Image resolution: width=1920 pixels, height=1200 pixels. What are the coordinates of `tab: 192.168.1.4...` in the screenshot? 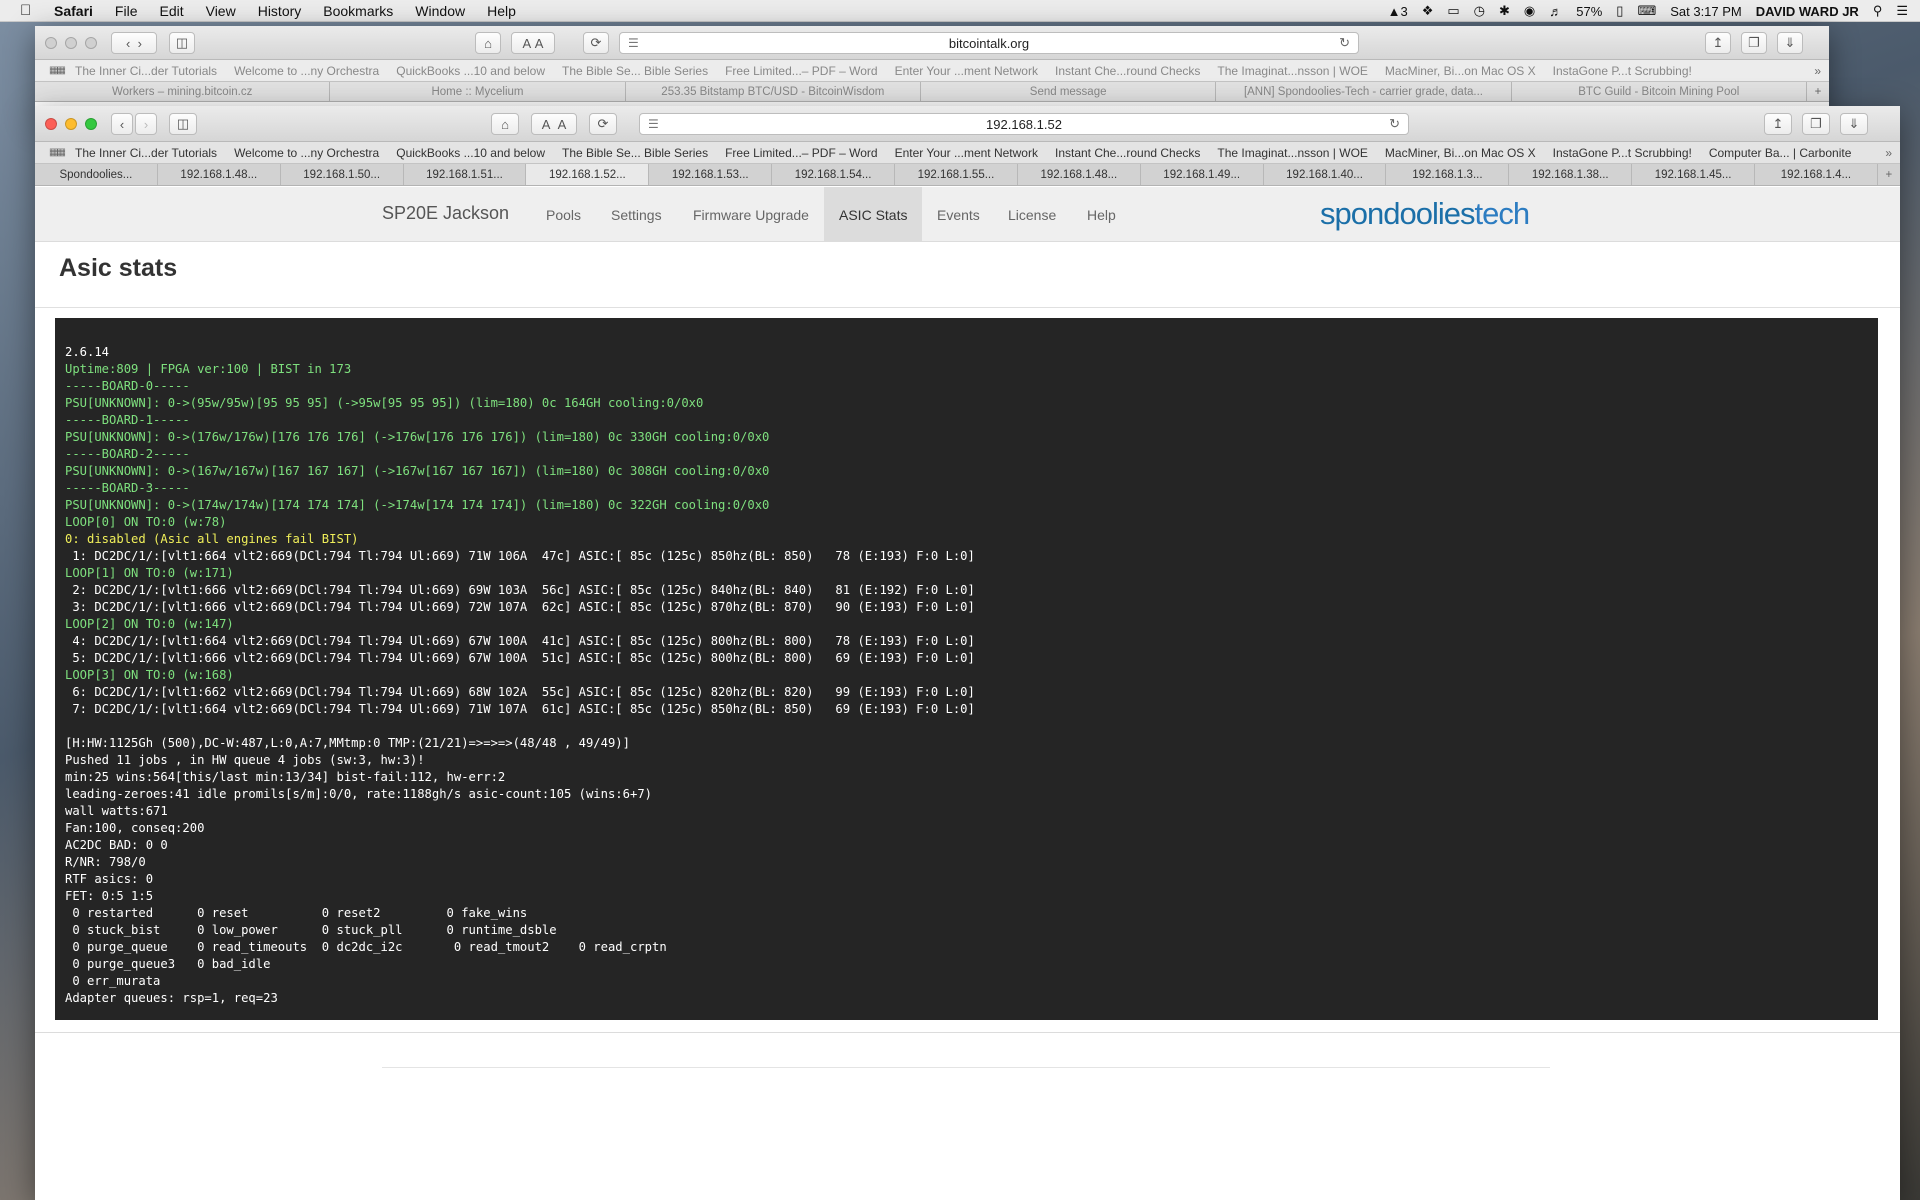 It's located at (1816, 174).